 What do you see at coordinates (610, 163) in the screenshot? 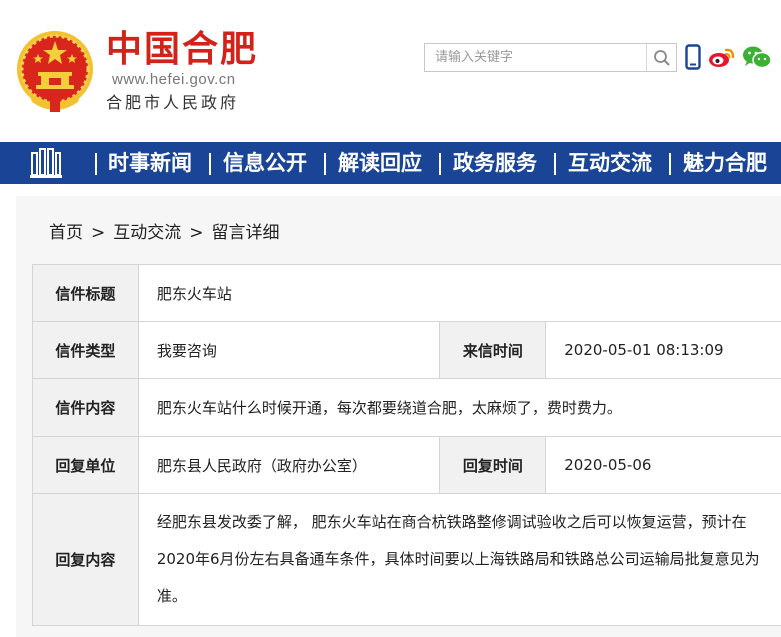
I see `nav-item-interaction: 互动交流` at bounding box center [610, 163].